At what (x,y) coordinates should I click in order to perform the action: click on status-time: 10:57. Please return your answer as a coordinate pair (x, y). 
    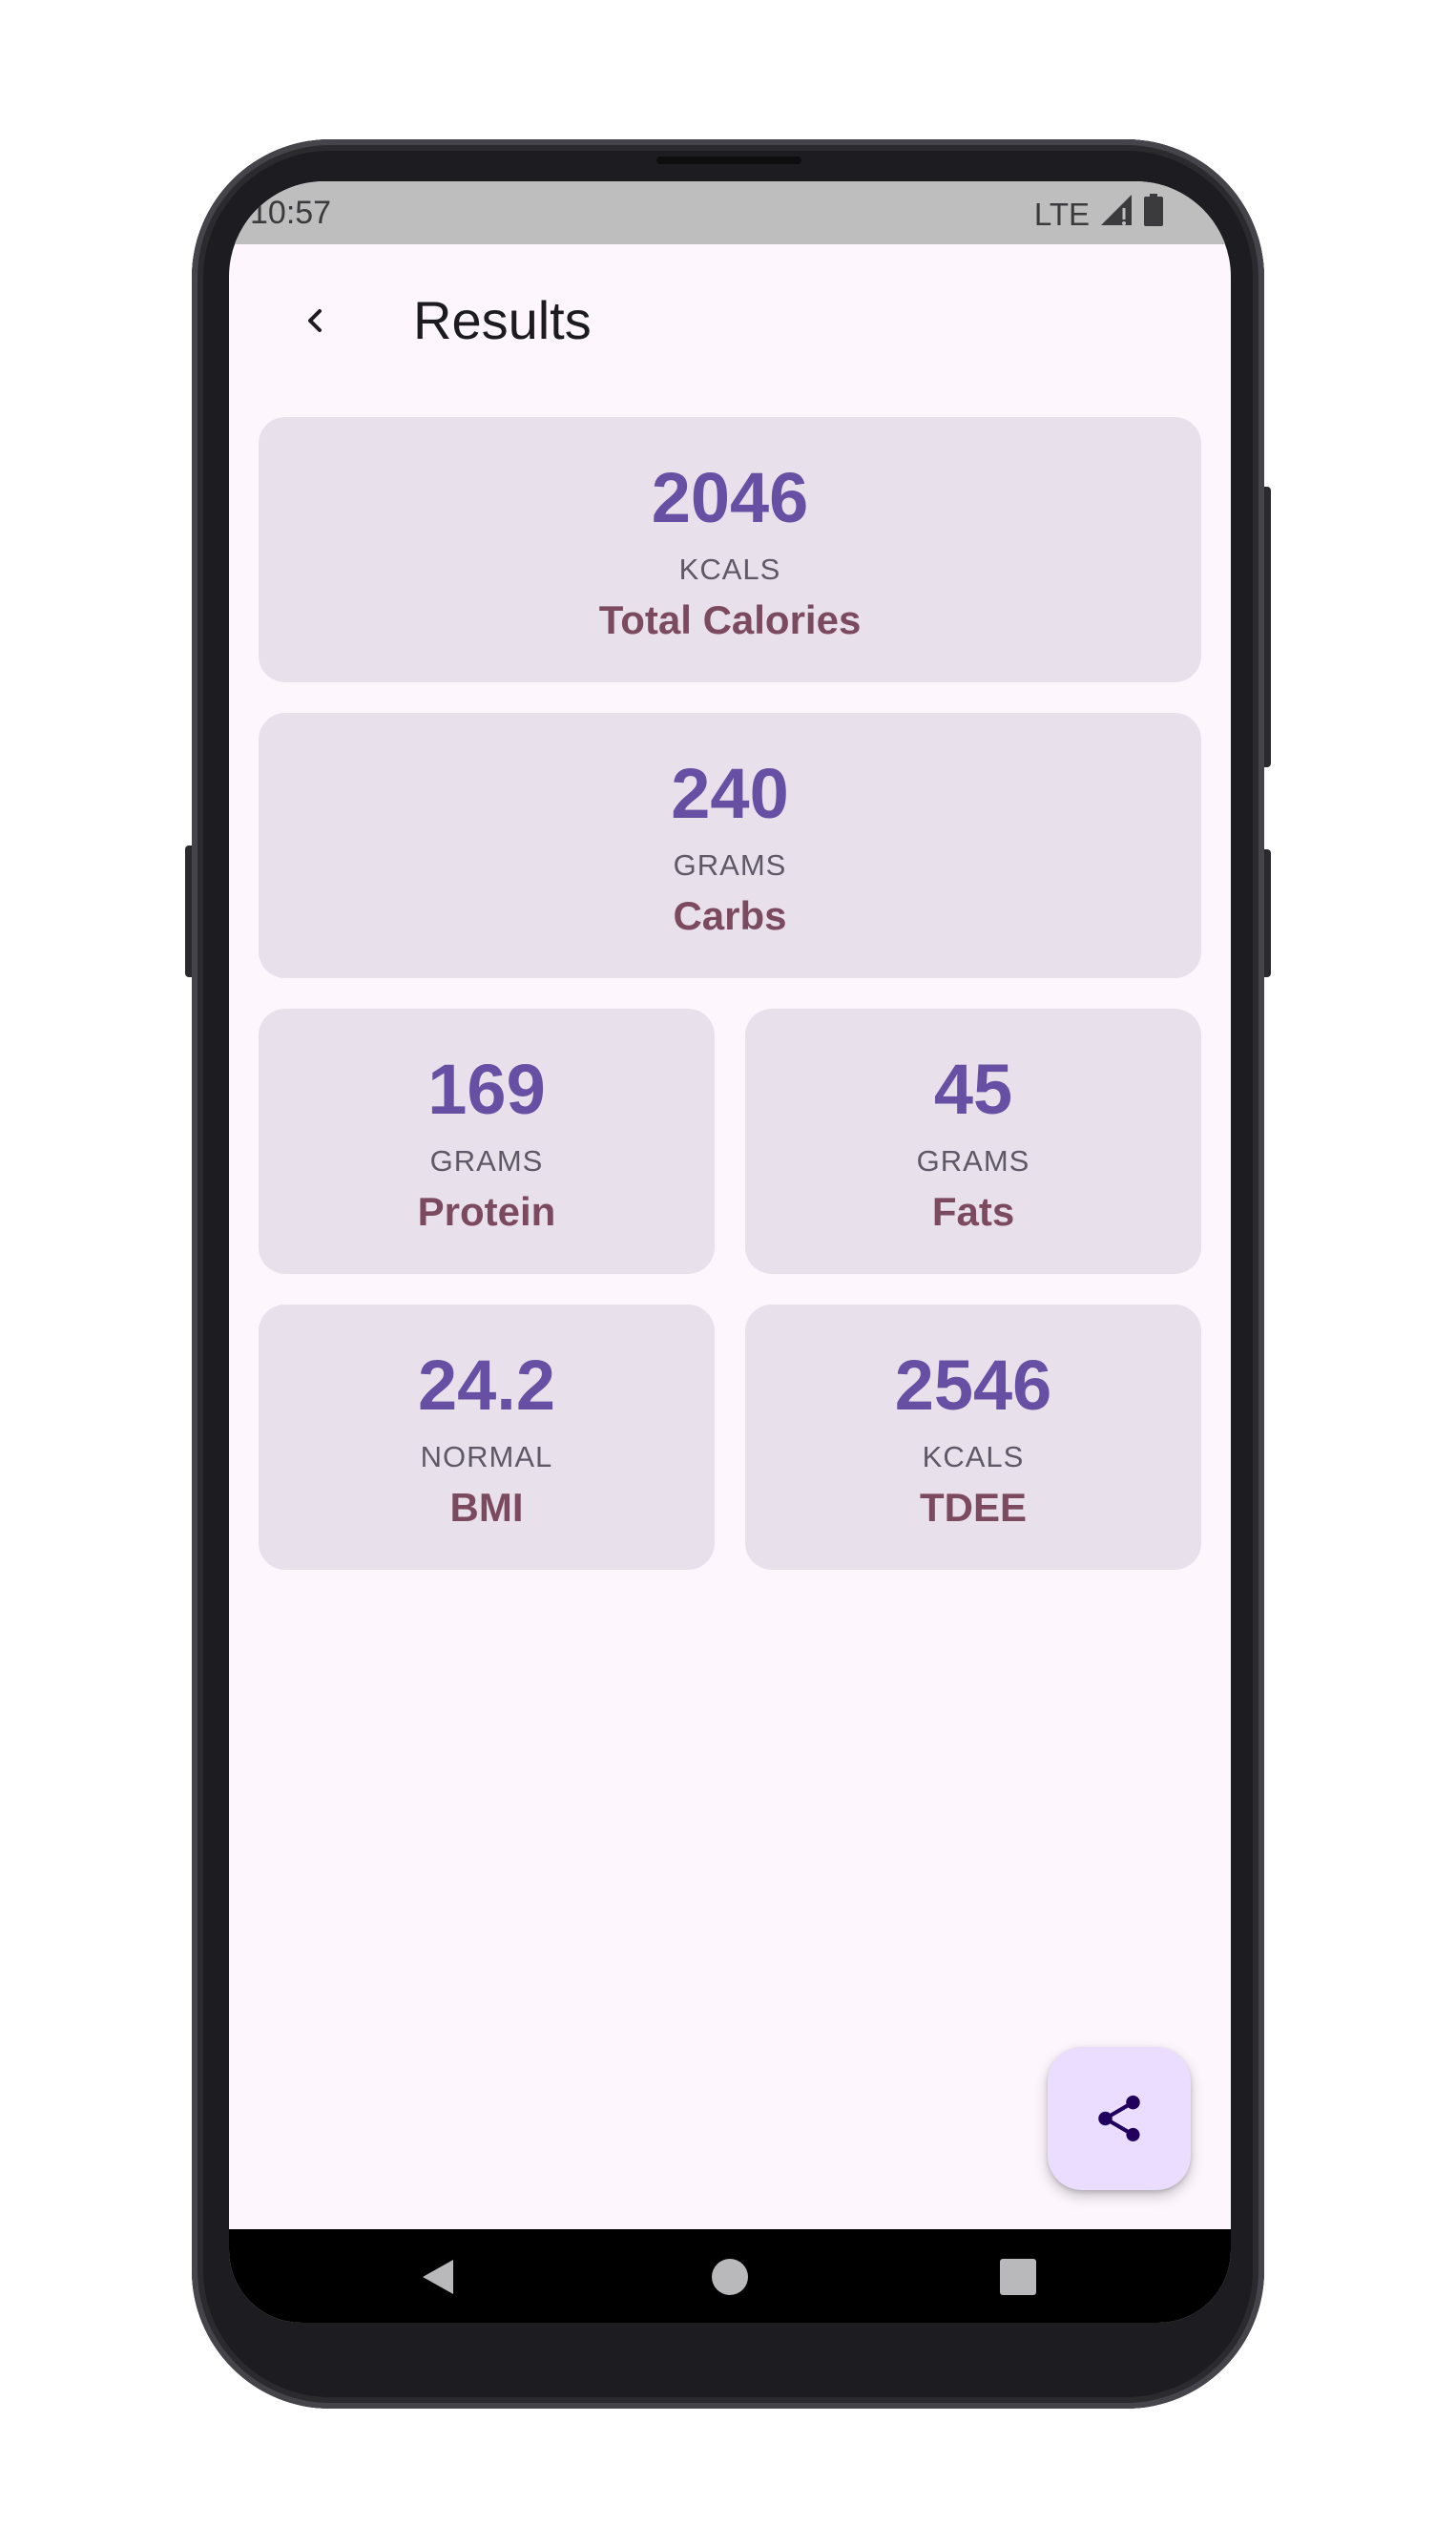
    Looking at the image, I should click on (291, 213).